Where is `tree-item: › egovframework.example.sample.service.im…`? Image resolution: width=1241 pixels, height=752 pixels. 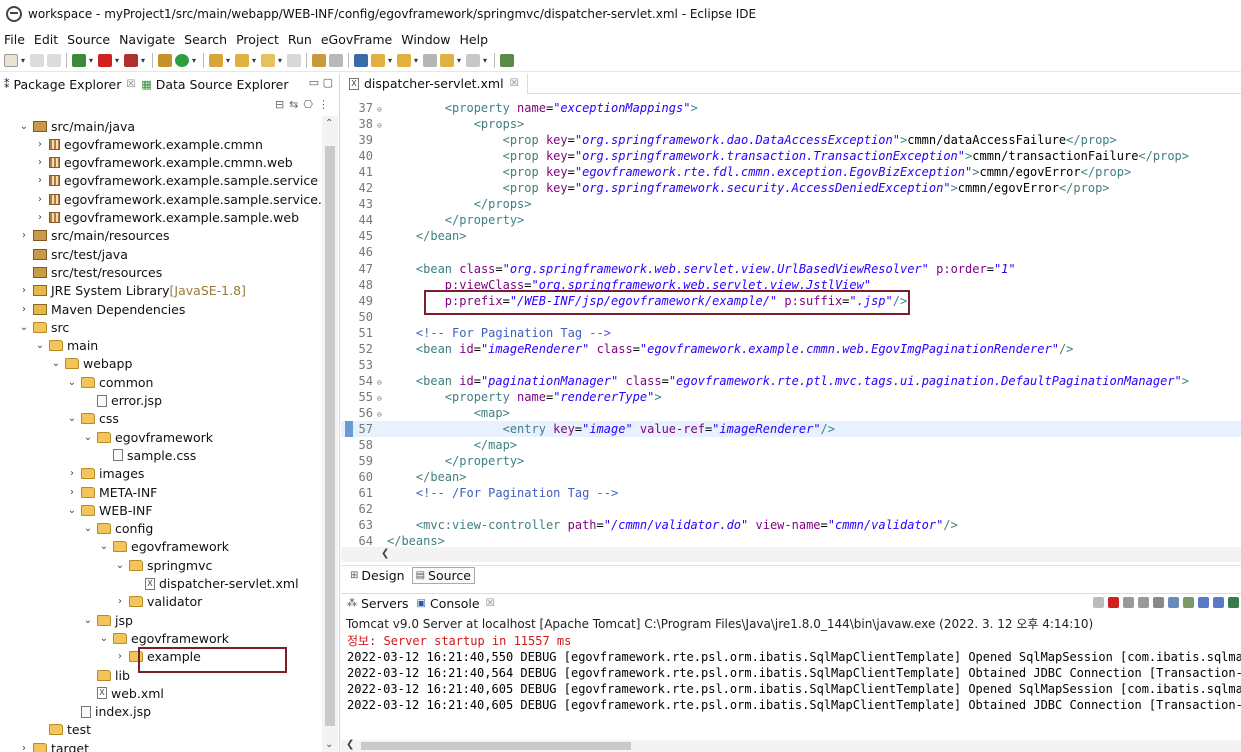 tree-item: › egovframework.example.sample.service.im… is located at coordinates (178, 199).